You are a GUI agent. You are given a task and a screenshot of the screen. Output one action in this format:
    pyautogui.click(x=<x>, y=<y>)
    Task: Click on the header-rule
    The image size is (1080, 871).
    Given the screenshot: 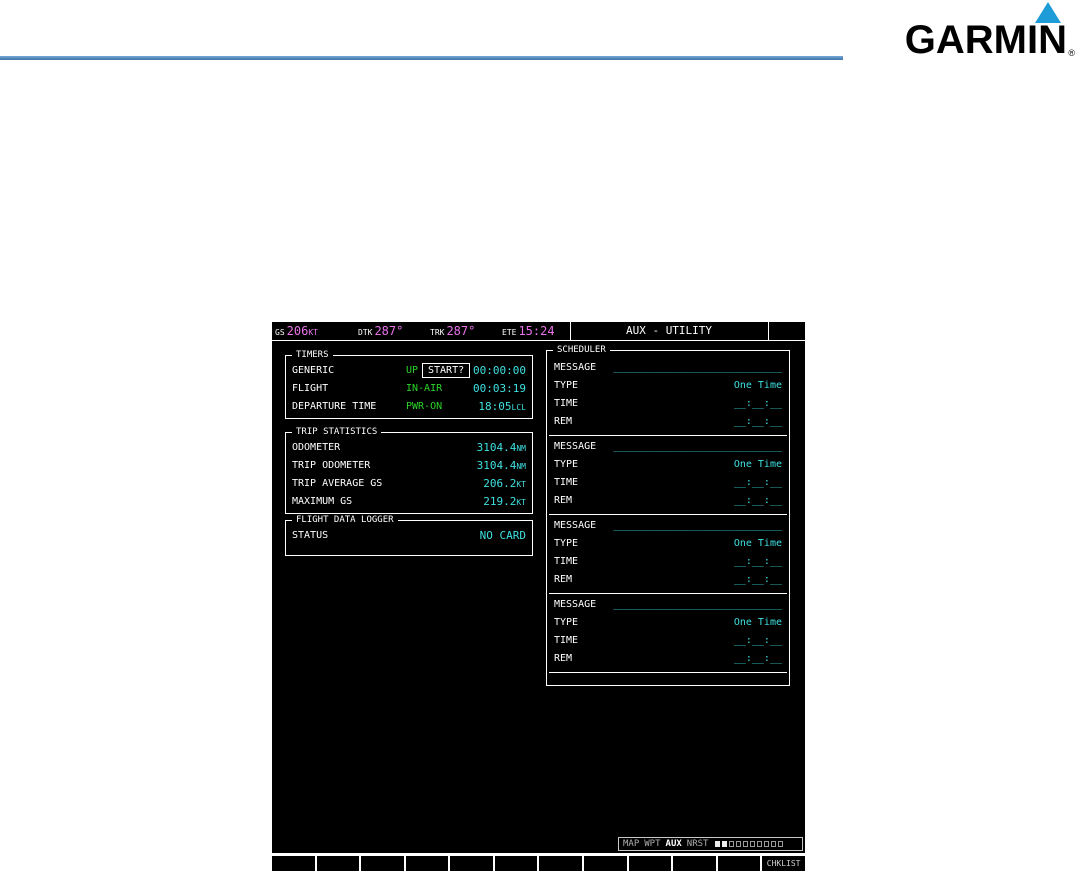 What is the action you would take?
    pyautogui.click(x=421, y=58)
    